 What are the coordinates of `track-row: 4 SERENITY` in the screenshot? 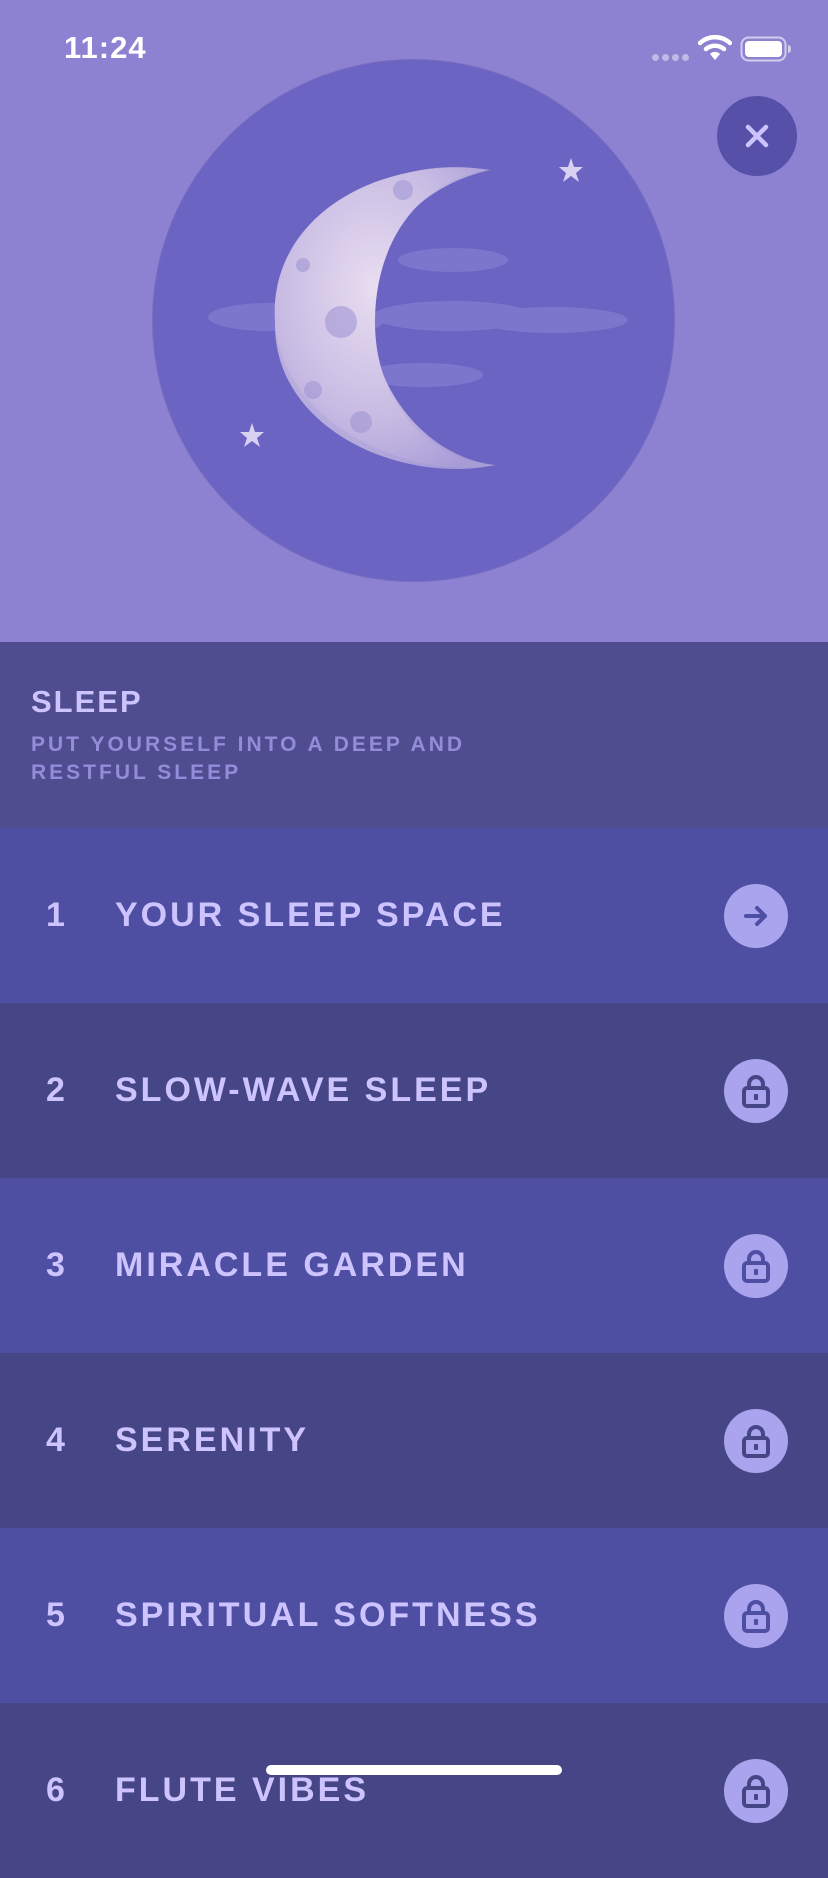 It's located at (414, 1440).